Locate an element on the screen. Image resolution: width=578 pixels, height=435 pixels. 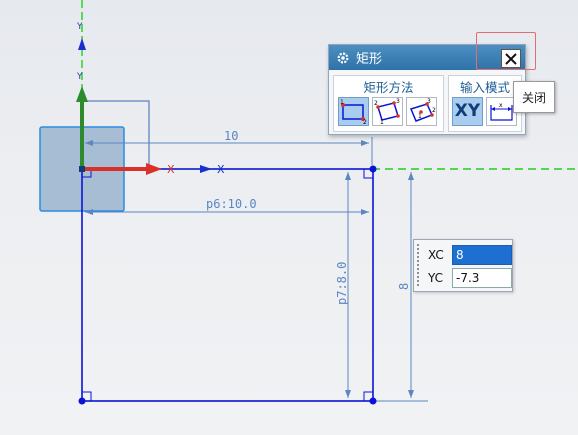
two-point-method-button: 12 is located at coordinates (353, 111).